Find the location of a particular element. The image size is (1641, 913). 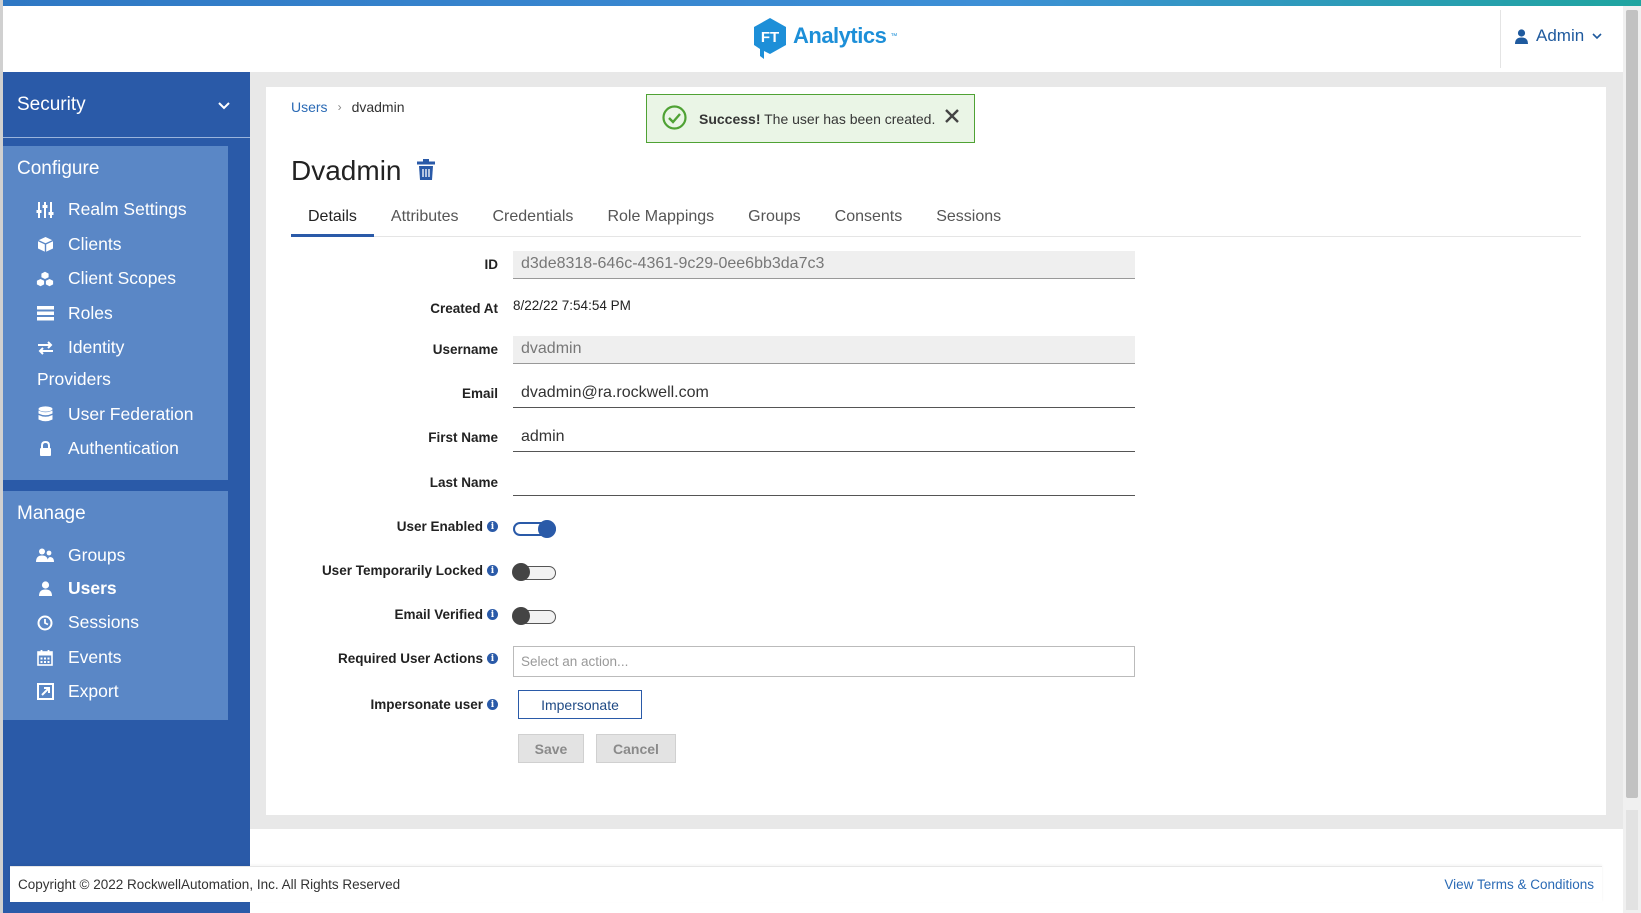

alert-strong: Success! is located at coordinates (730, 118).